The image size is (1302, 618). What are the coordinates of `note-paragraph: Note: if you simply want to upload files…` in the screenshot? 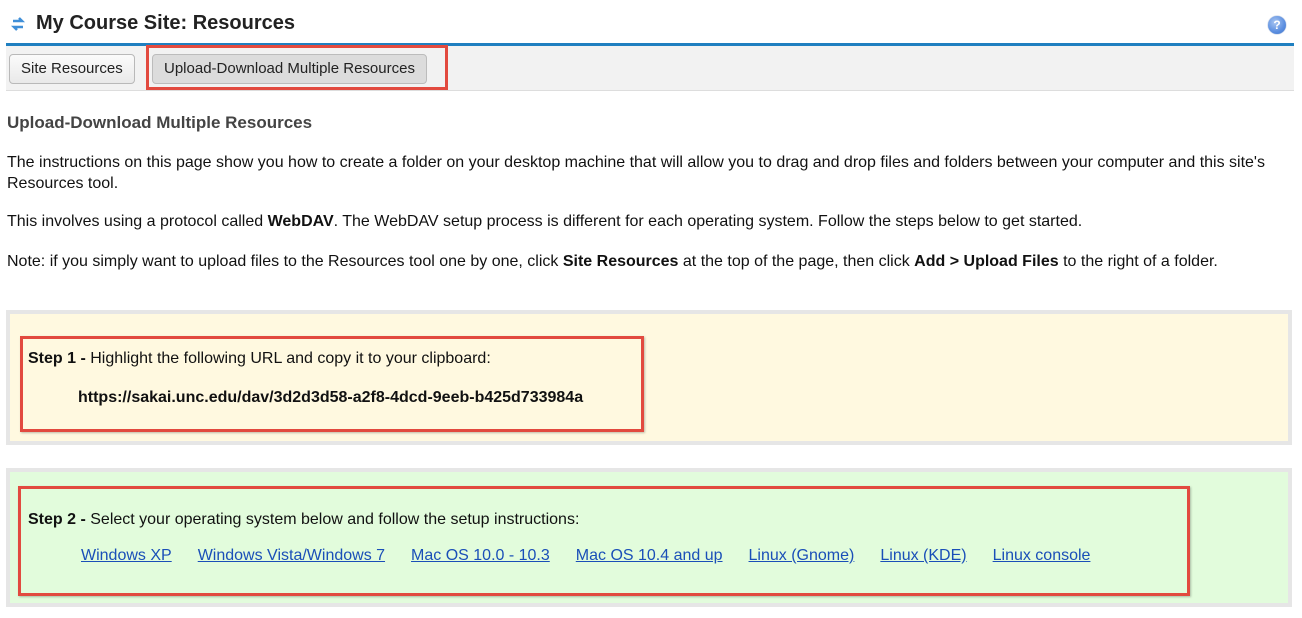 It's located at (652, 261).